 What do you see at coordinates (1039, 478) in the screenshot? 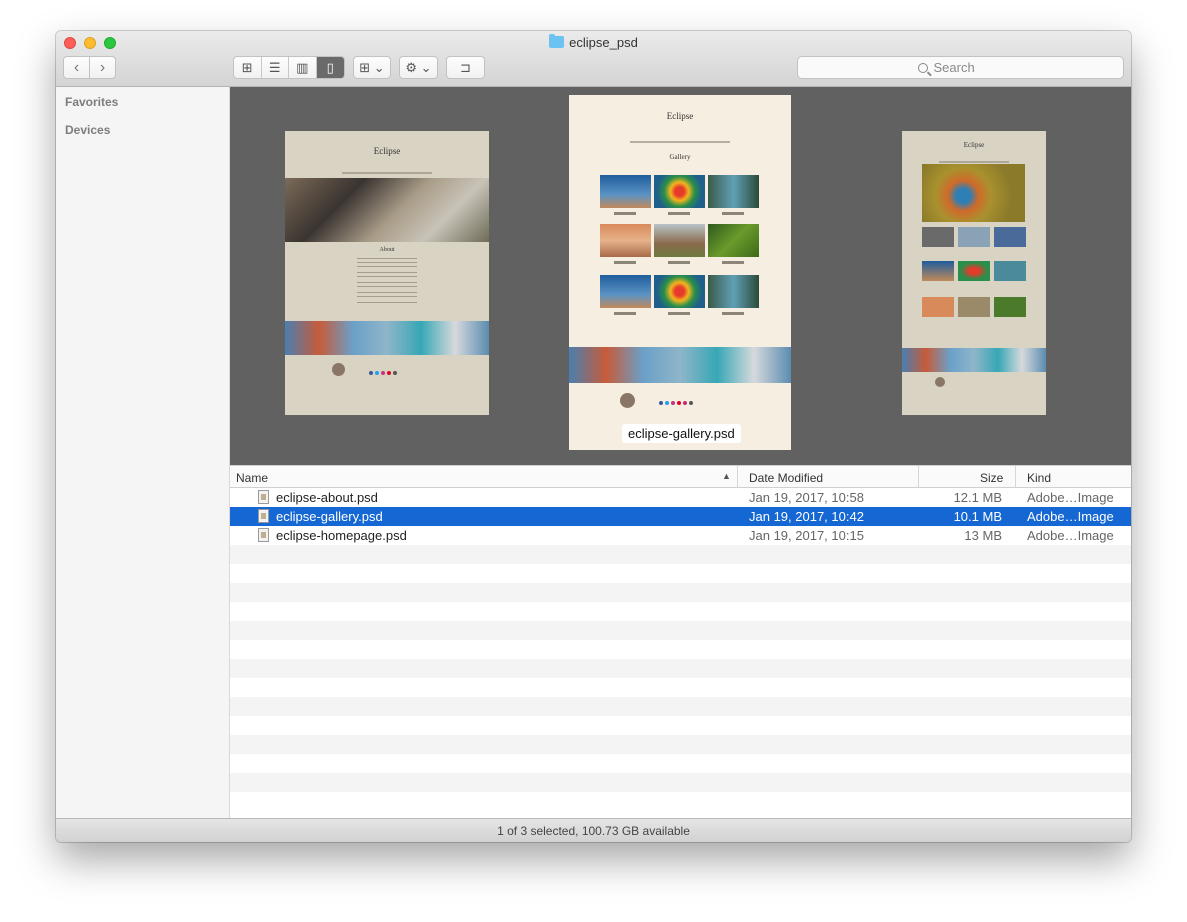
I see `column-kind: Kind` at bounding box center [1039, 478].